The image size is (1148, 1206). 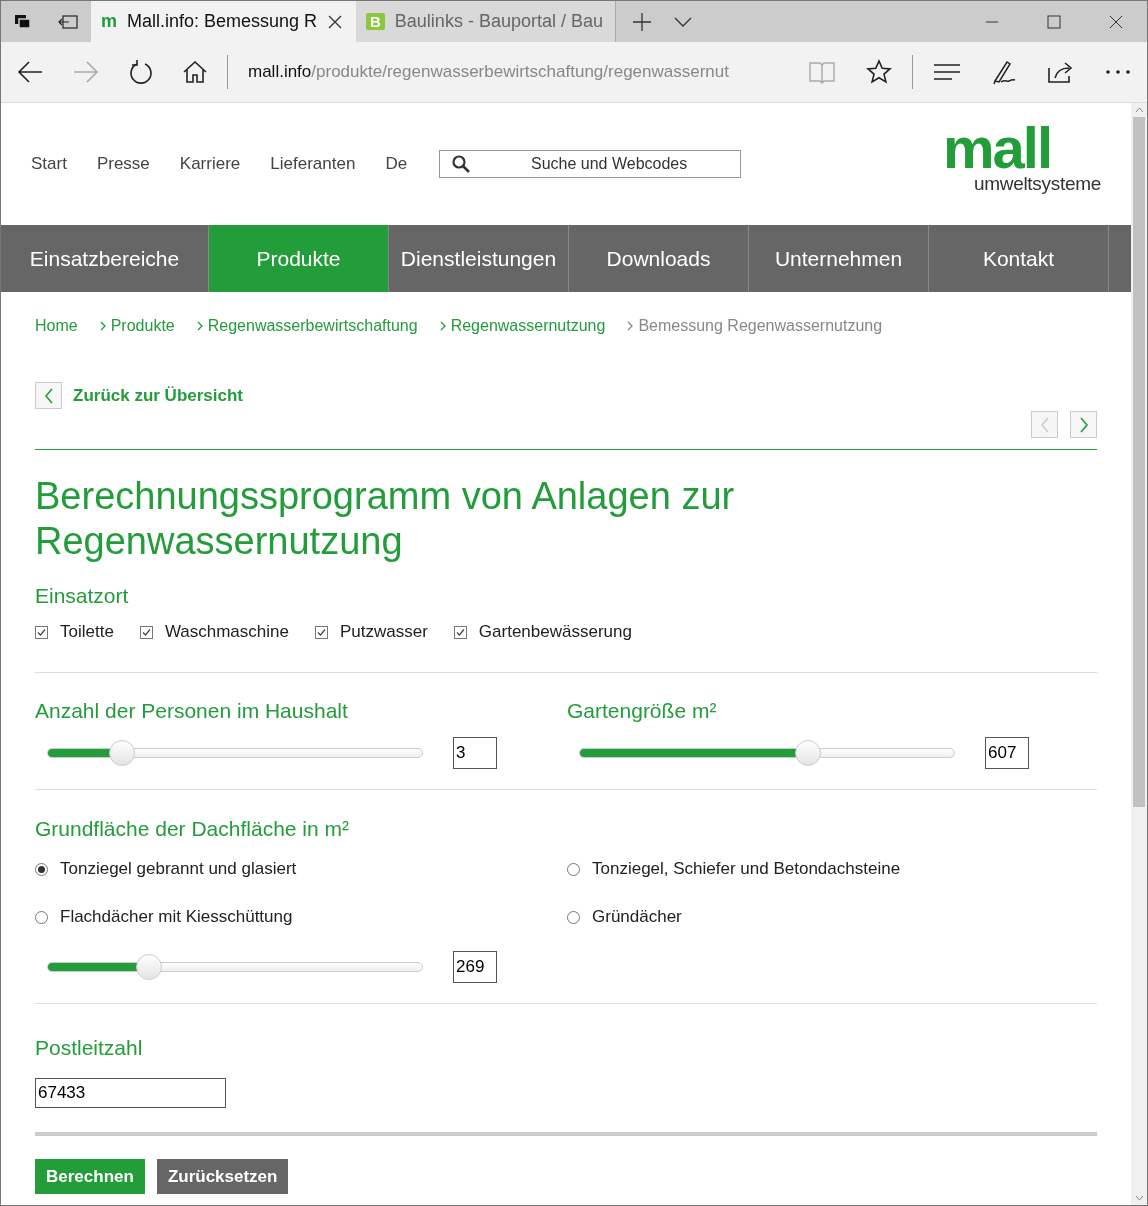 What do you see at coordinates (222, 1176) in the screenshot?
I see `form-button: Zurücksetzen` at bounding box center [222, 1176].